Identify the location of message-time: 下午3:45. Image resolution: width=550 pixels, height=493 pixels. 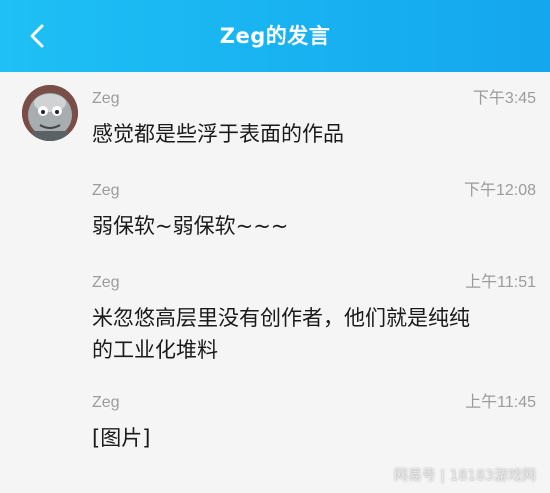
(504, 98).